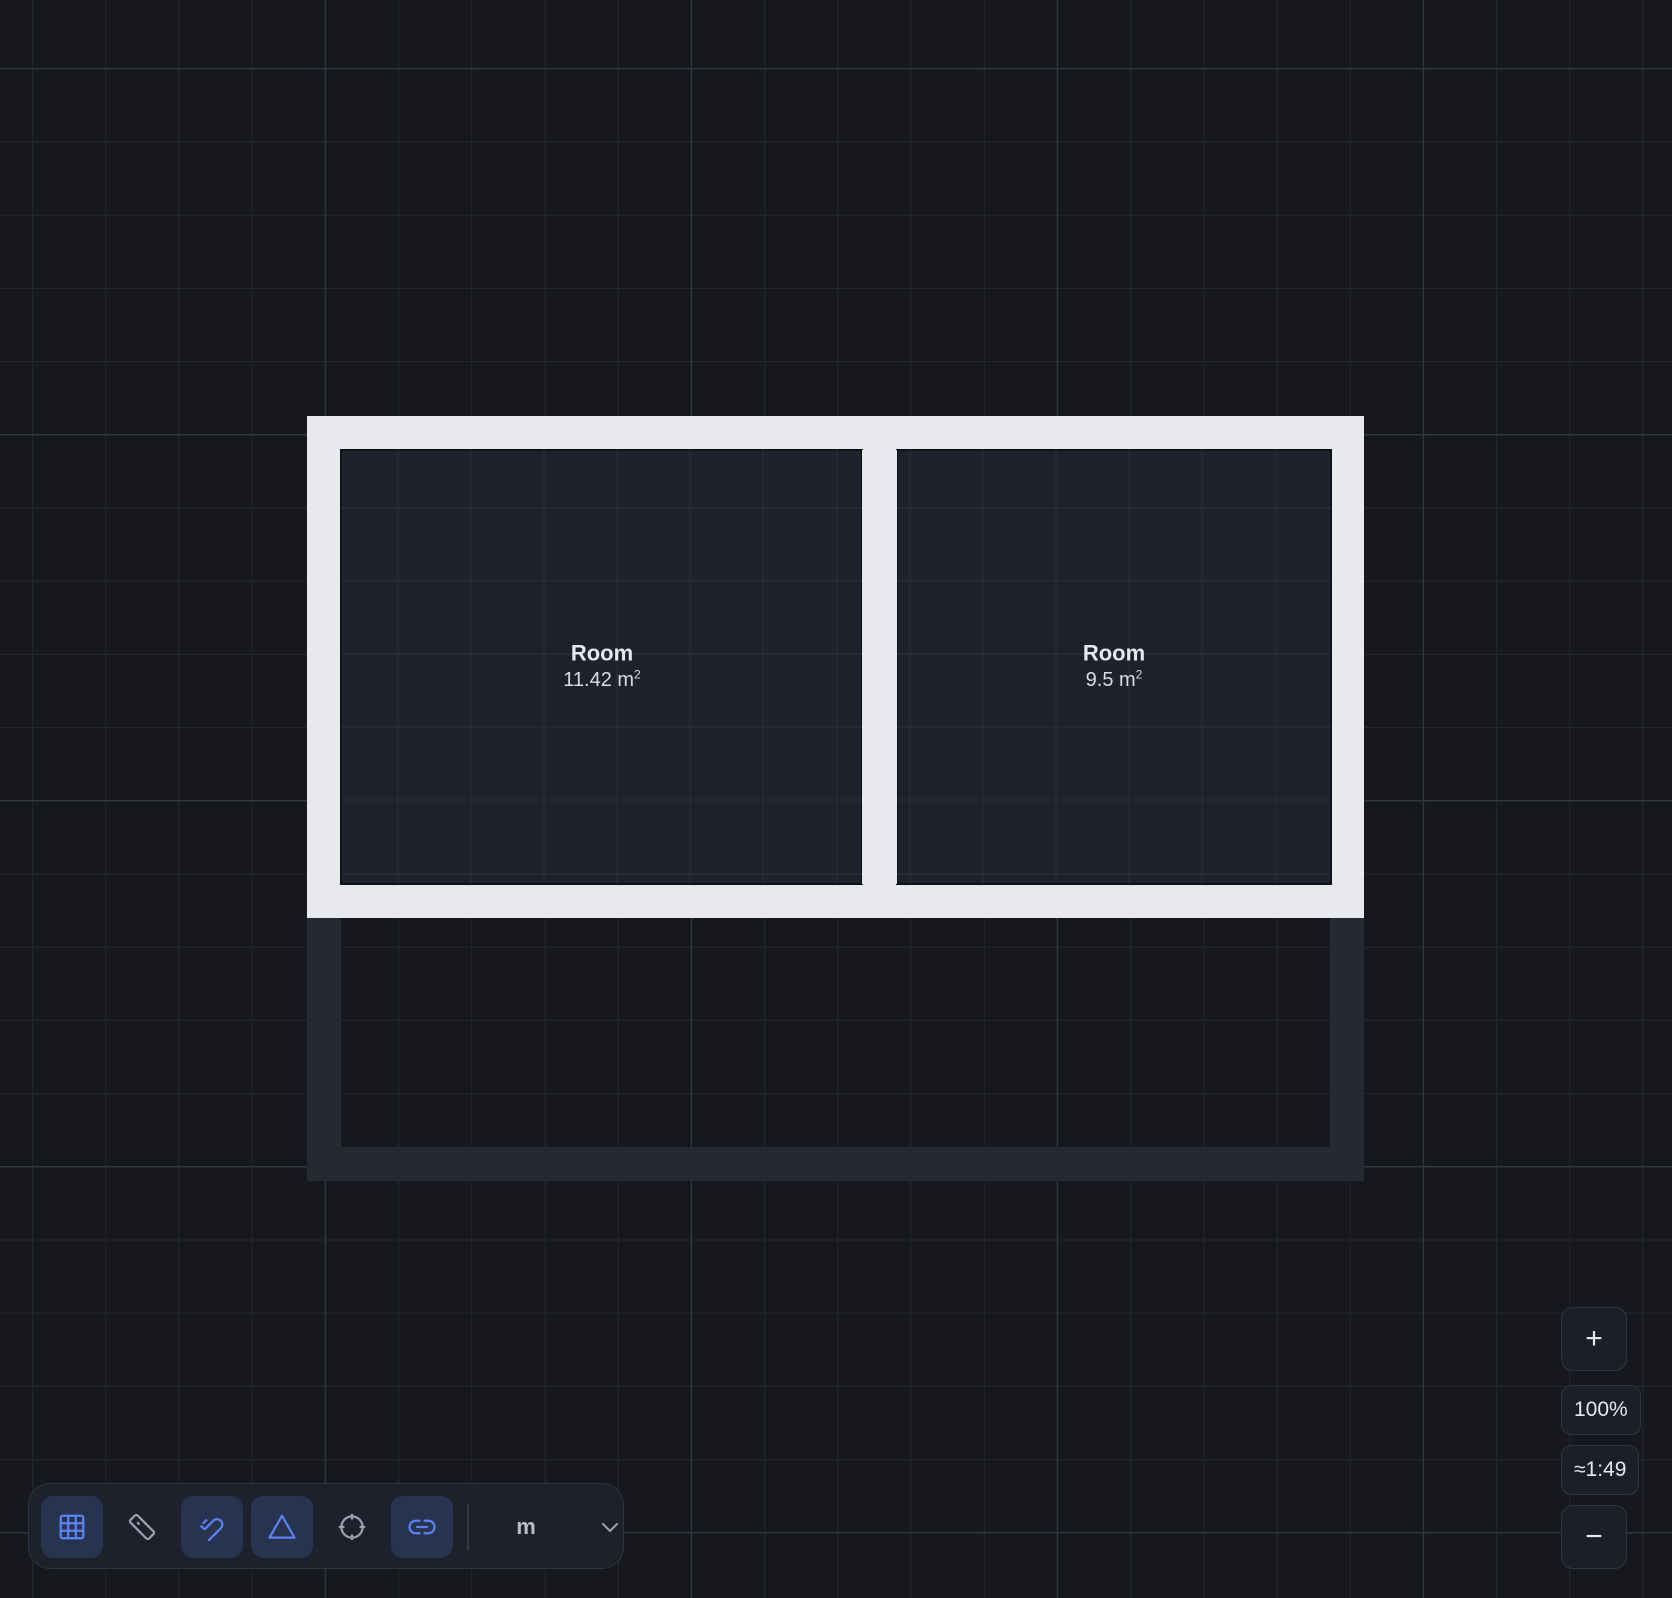 This screenshot has height=1598, width=1672. I want to click on ruler-icon, so click(142, 1527).